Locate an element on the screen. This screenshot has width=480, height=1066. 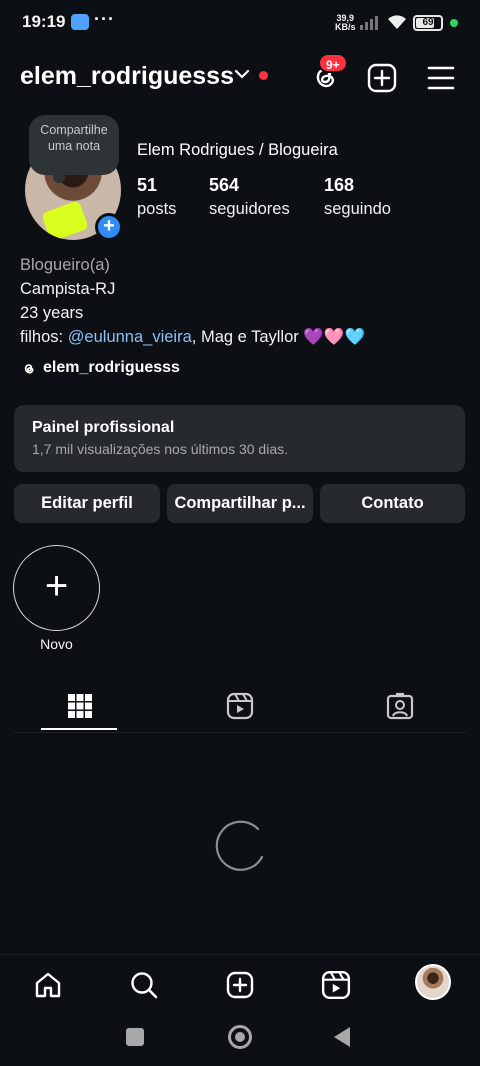
menu-icon is located at coordinates (441, 78).